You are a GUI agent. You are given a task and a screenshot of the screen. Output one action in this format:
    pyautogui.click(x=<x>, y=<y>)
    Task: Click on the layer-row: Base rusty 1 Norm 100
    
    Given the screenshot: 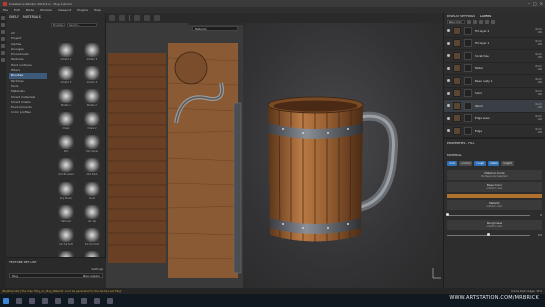 What is the action you would take?
    pyautogui.click(x=494, y=81)
    